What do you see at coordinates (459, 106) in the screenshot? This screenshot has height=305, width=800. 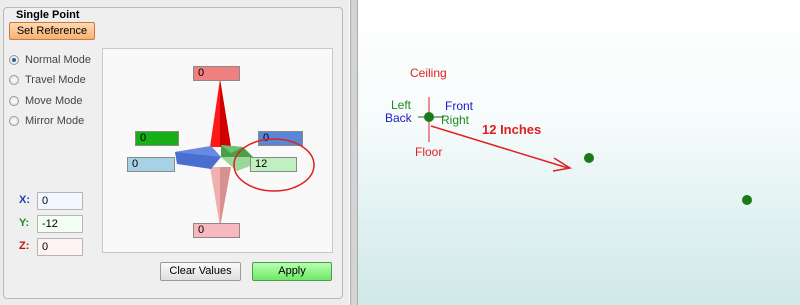 I see `front-label: Front` at bounding box center [459, 106].